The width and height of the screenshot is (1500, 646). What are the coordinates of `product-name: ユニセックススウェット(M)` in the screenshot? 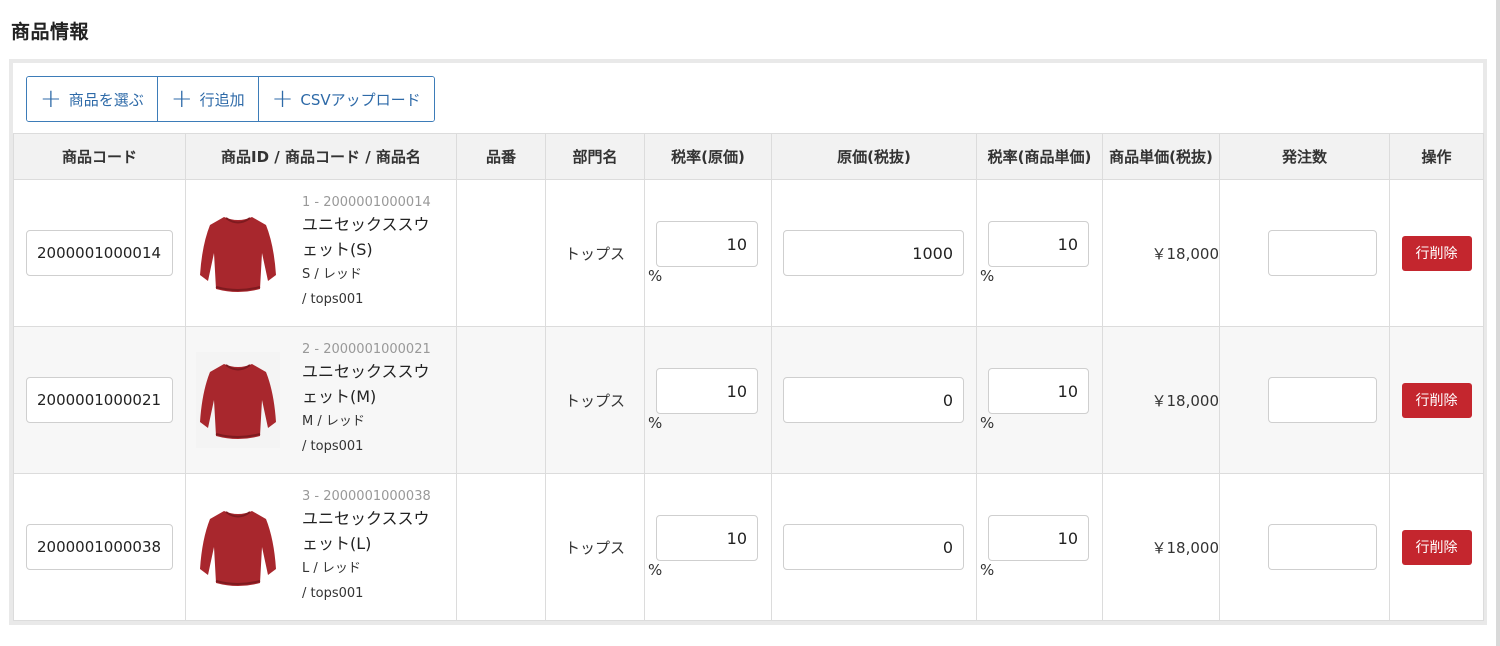 It's located at (366, 384).